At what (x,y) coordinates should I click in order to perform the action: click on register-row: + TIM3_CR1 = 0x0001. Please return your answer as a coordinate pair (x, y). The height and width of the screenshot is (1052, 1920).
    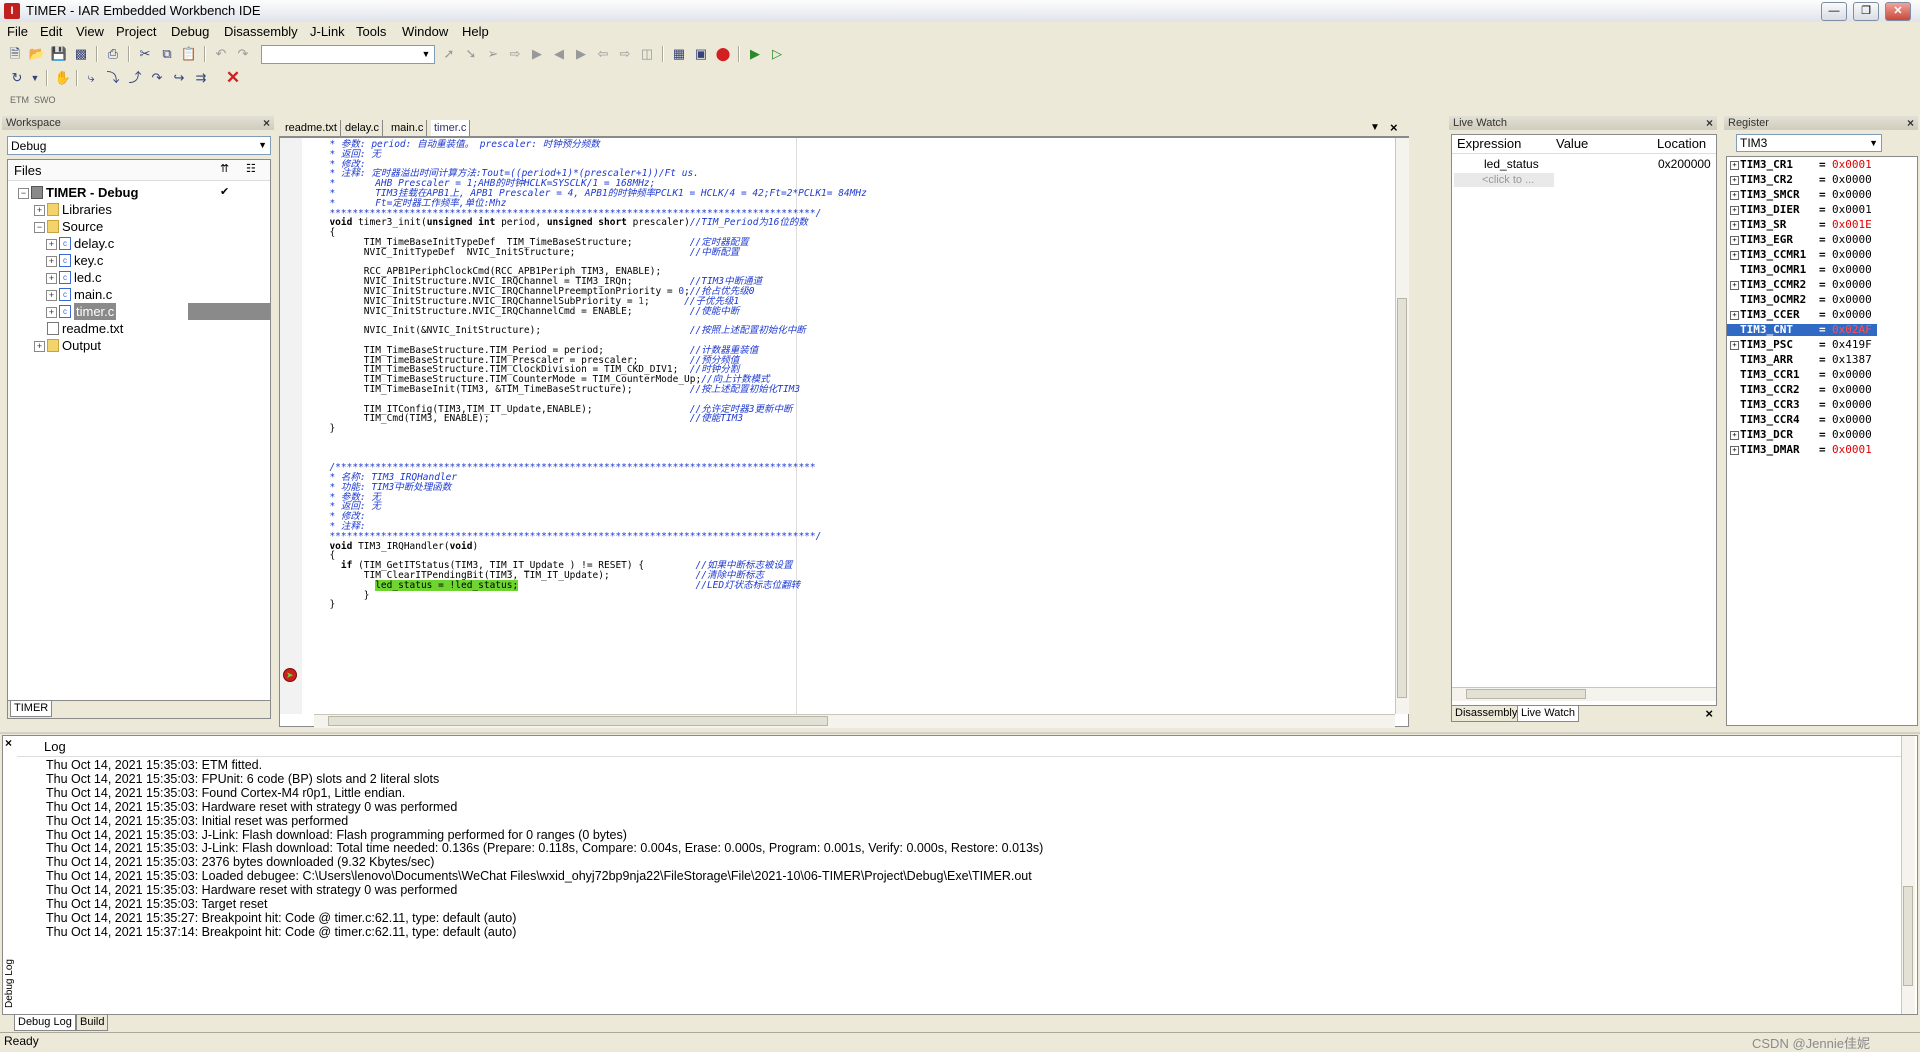
    Looking at the image, I should click on (1802, 164).